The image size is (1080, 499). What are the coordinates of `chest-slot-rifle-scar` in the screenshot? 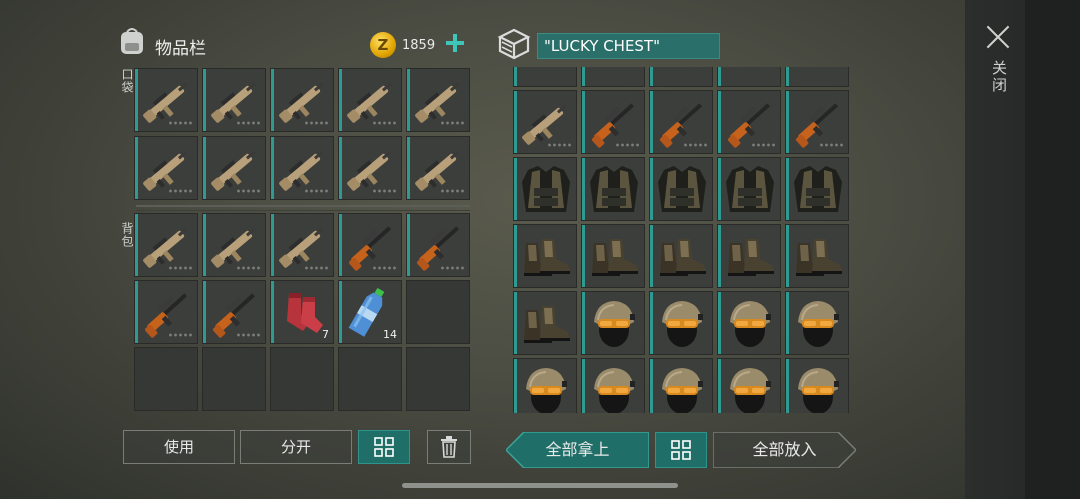 It's located at (545, 122).